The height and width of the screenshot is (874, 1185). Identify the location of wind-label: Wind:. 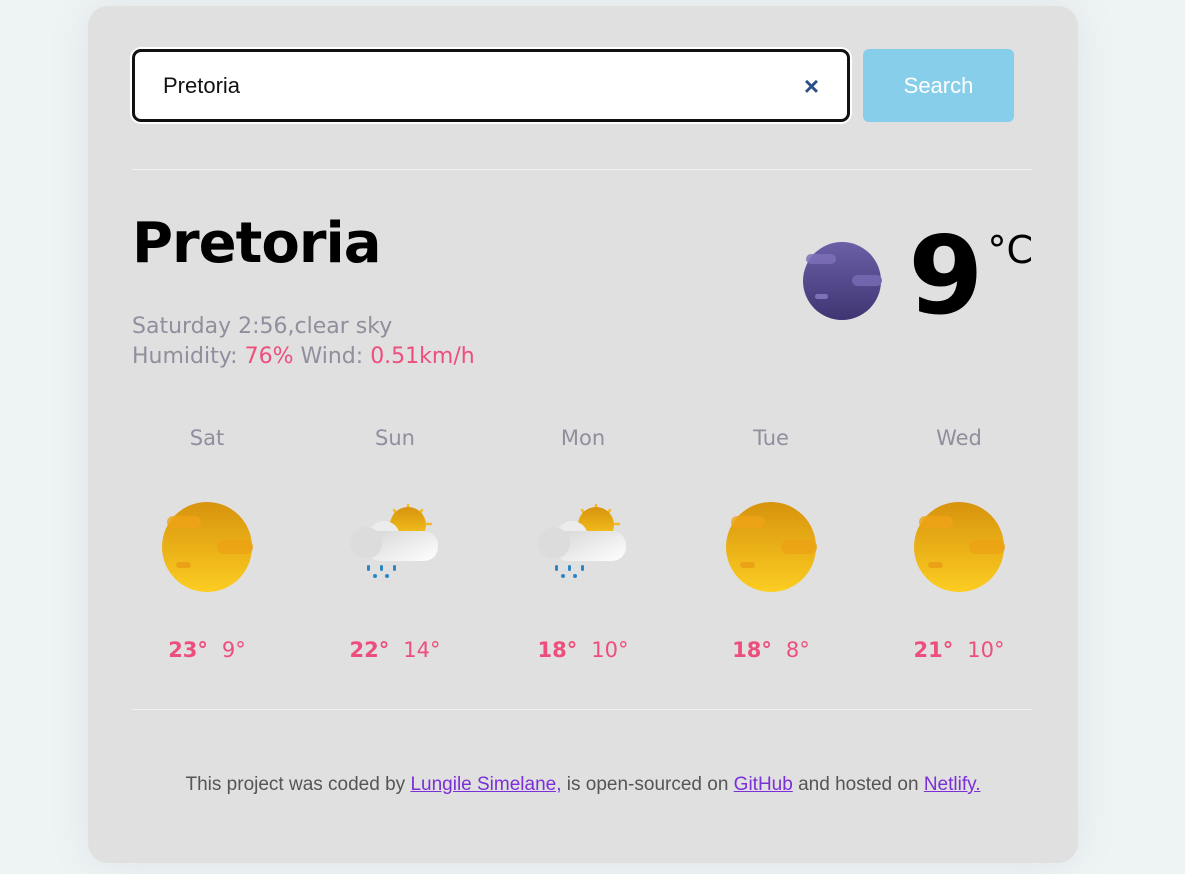
(332, 356).